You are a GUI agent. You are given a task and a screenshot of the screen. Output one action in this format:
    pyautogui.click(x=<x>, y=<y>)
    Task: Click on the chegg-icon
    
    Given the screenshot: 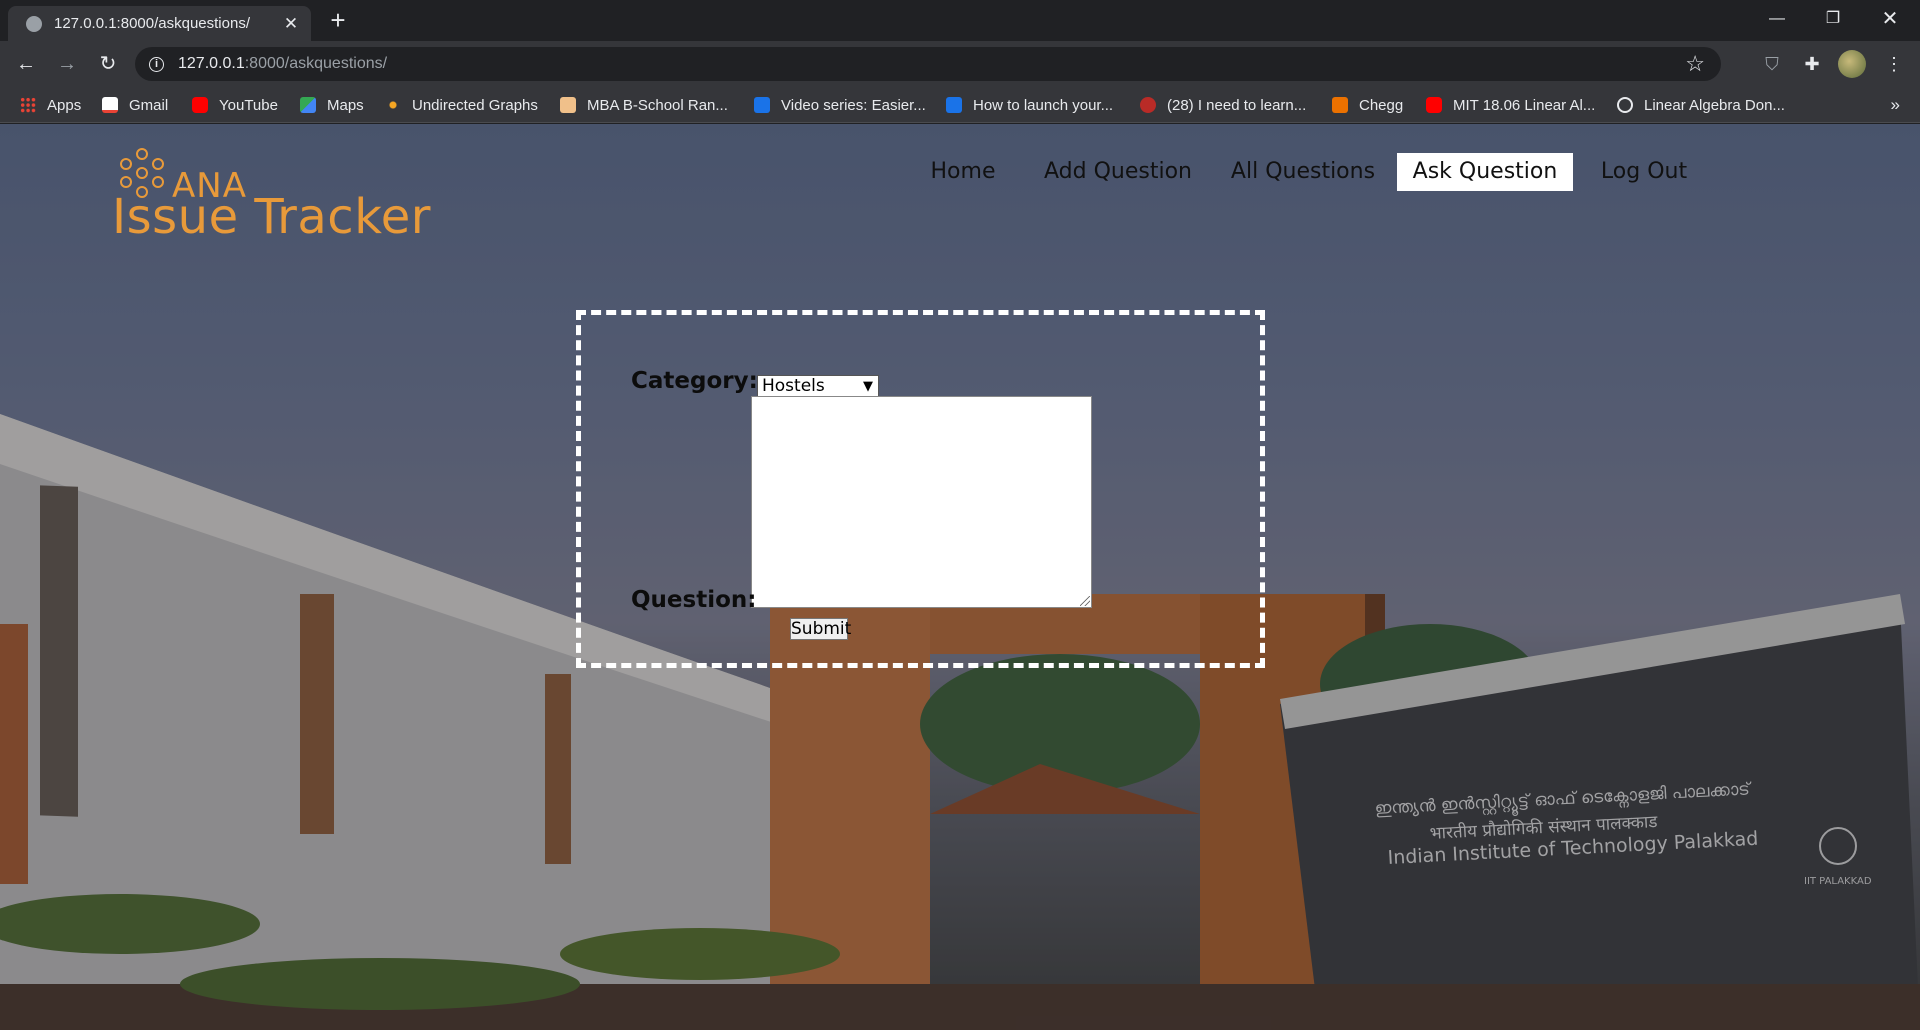 What is the action you would take?
    pyautogui.click(x=1340, y=105)
    